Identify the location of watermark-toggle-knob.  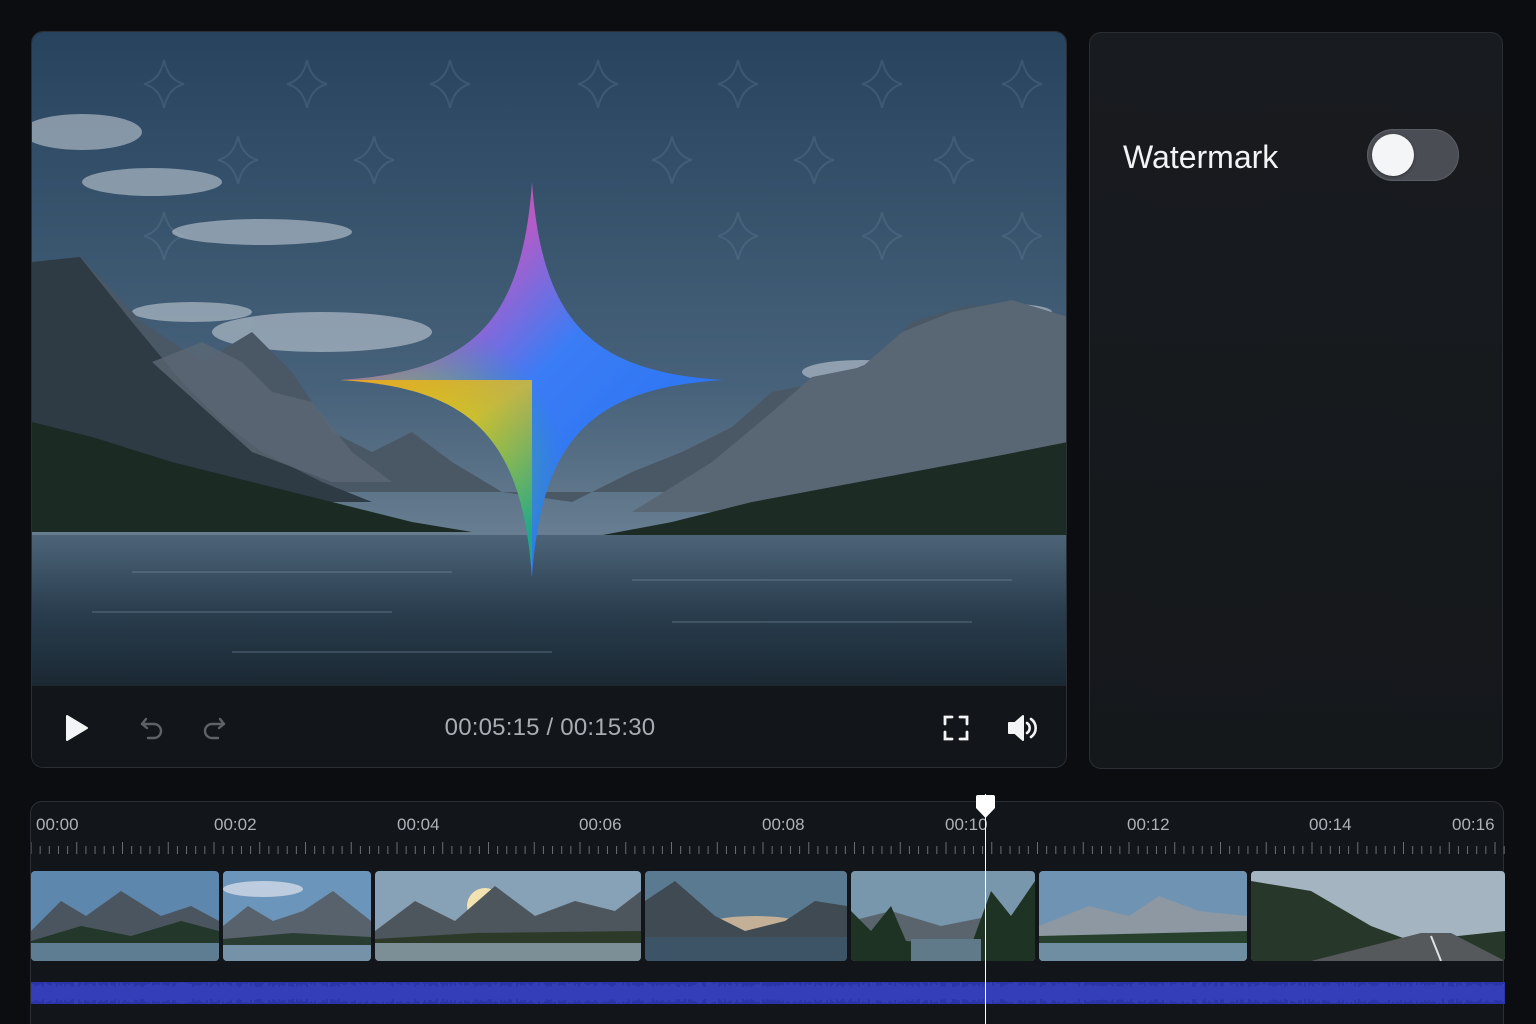
(1393, 155).